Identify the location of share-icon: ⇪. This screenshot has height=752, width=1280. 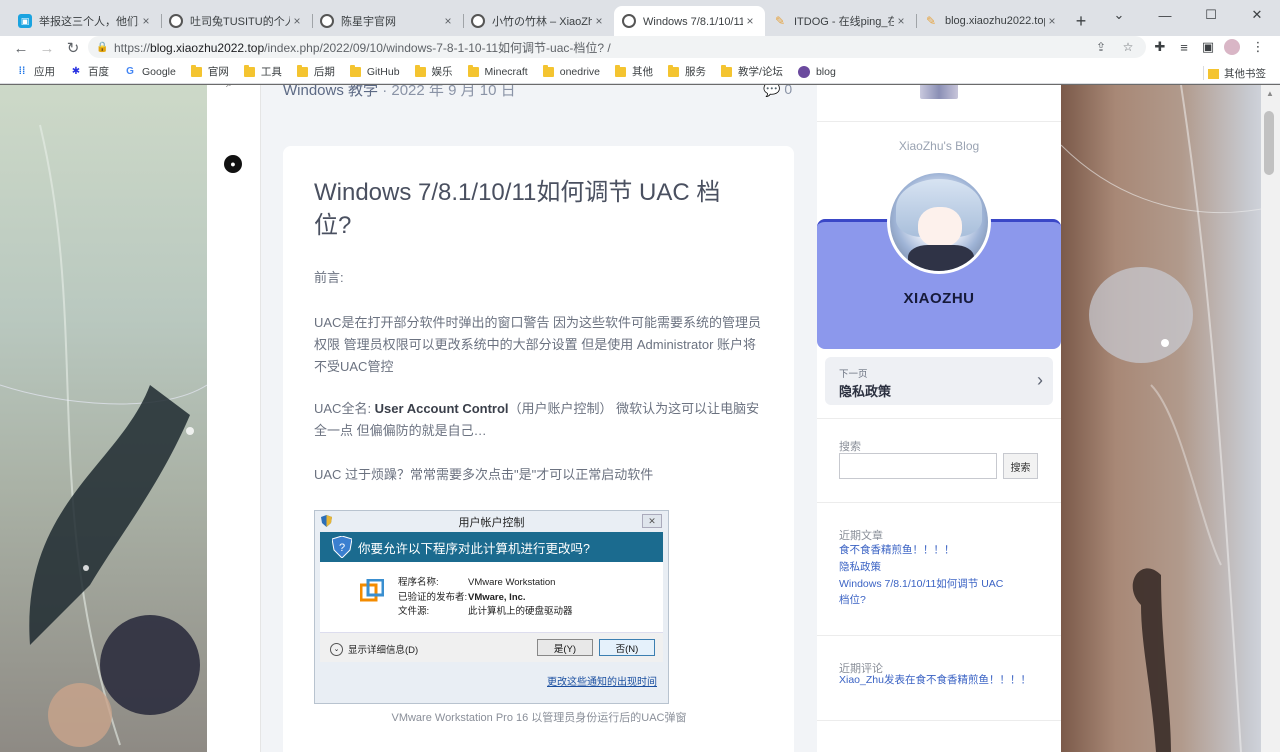
(1101, 47).